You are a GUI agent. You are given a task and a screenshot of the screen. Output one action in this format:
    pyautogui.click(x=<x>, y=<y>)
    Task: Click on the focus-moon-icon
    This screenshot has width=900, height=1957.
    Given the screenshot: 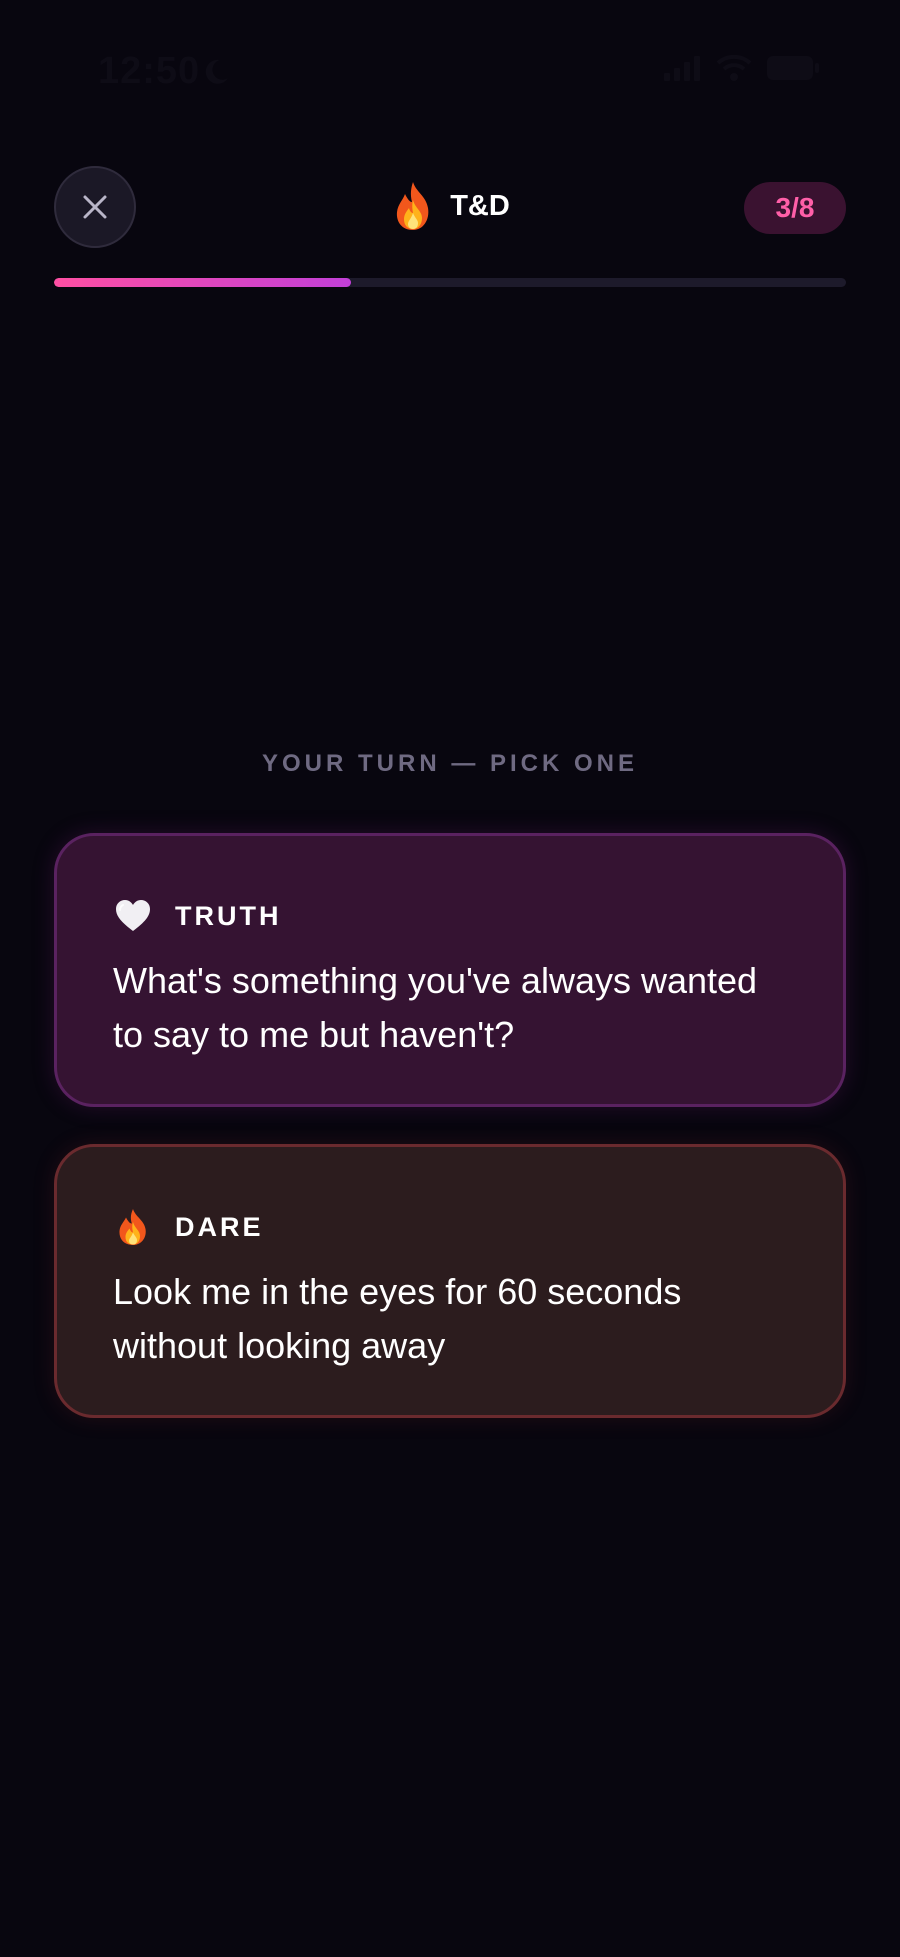 What is the action you would take?
    pyautogui.click(x=216, y=71)
    